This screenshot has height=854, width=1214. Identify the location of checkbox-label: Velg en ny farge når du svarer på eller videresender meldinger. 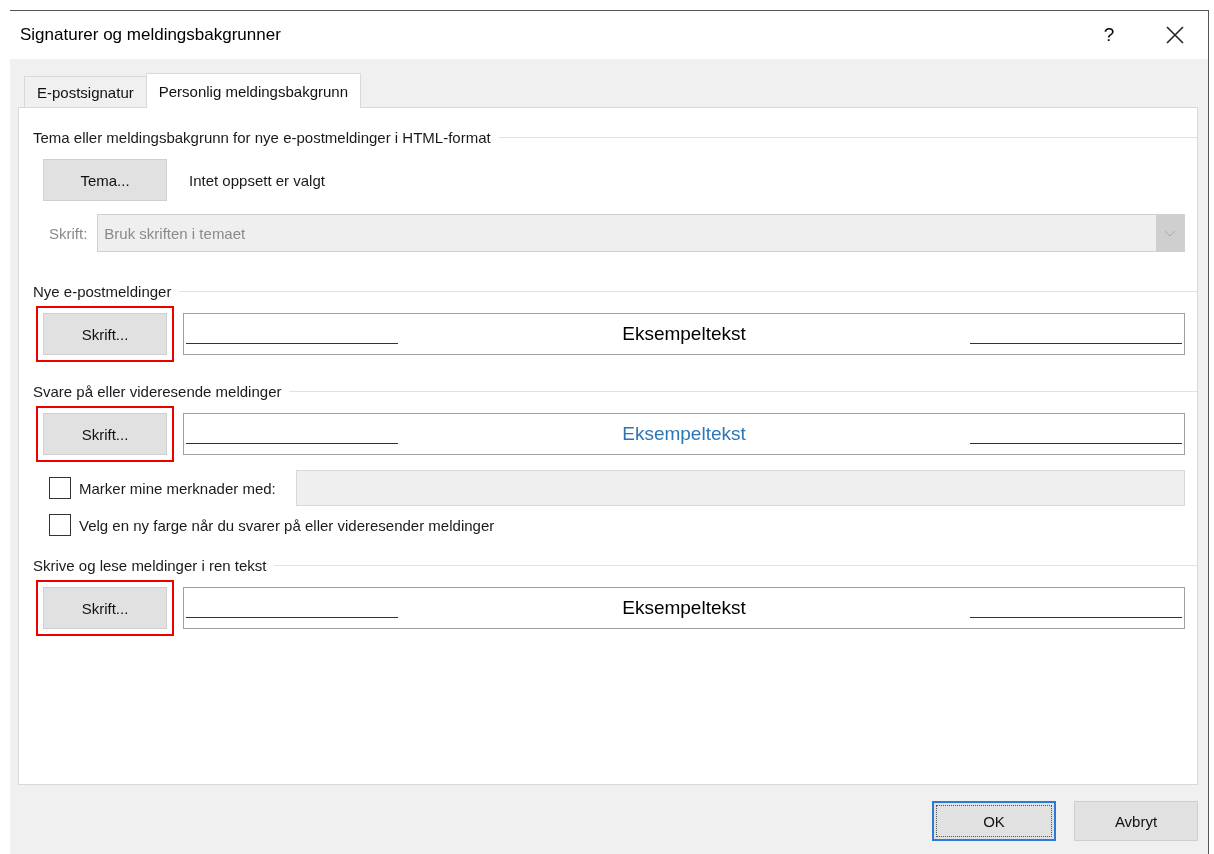
(287, 525).